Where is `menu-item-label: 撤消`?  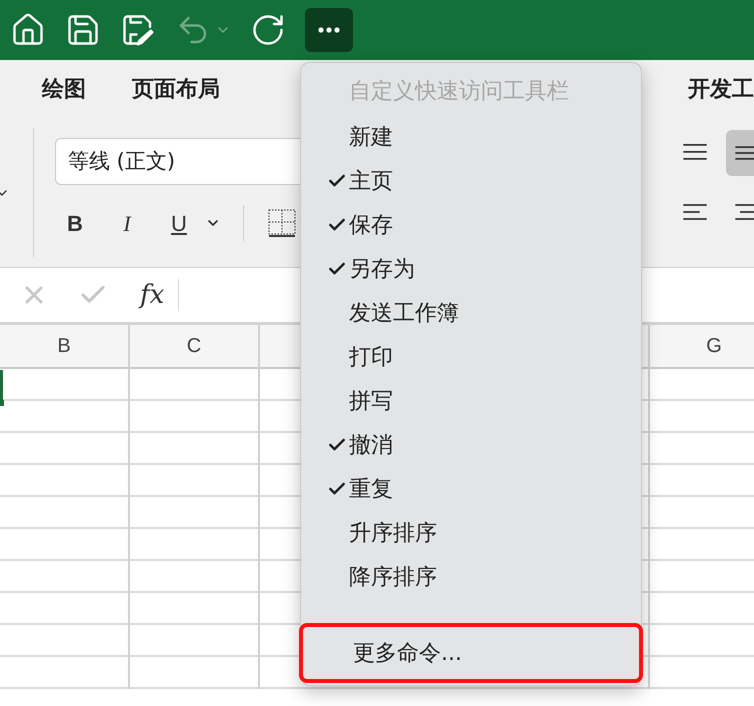 menu-item-label: 撤消 is located at coordinates (371, 446).